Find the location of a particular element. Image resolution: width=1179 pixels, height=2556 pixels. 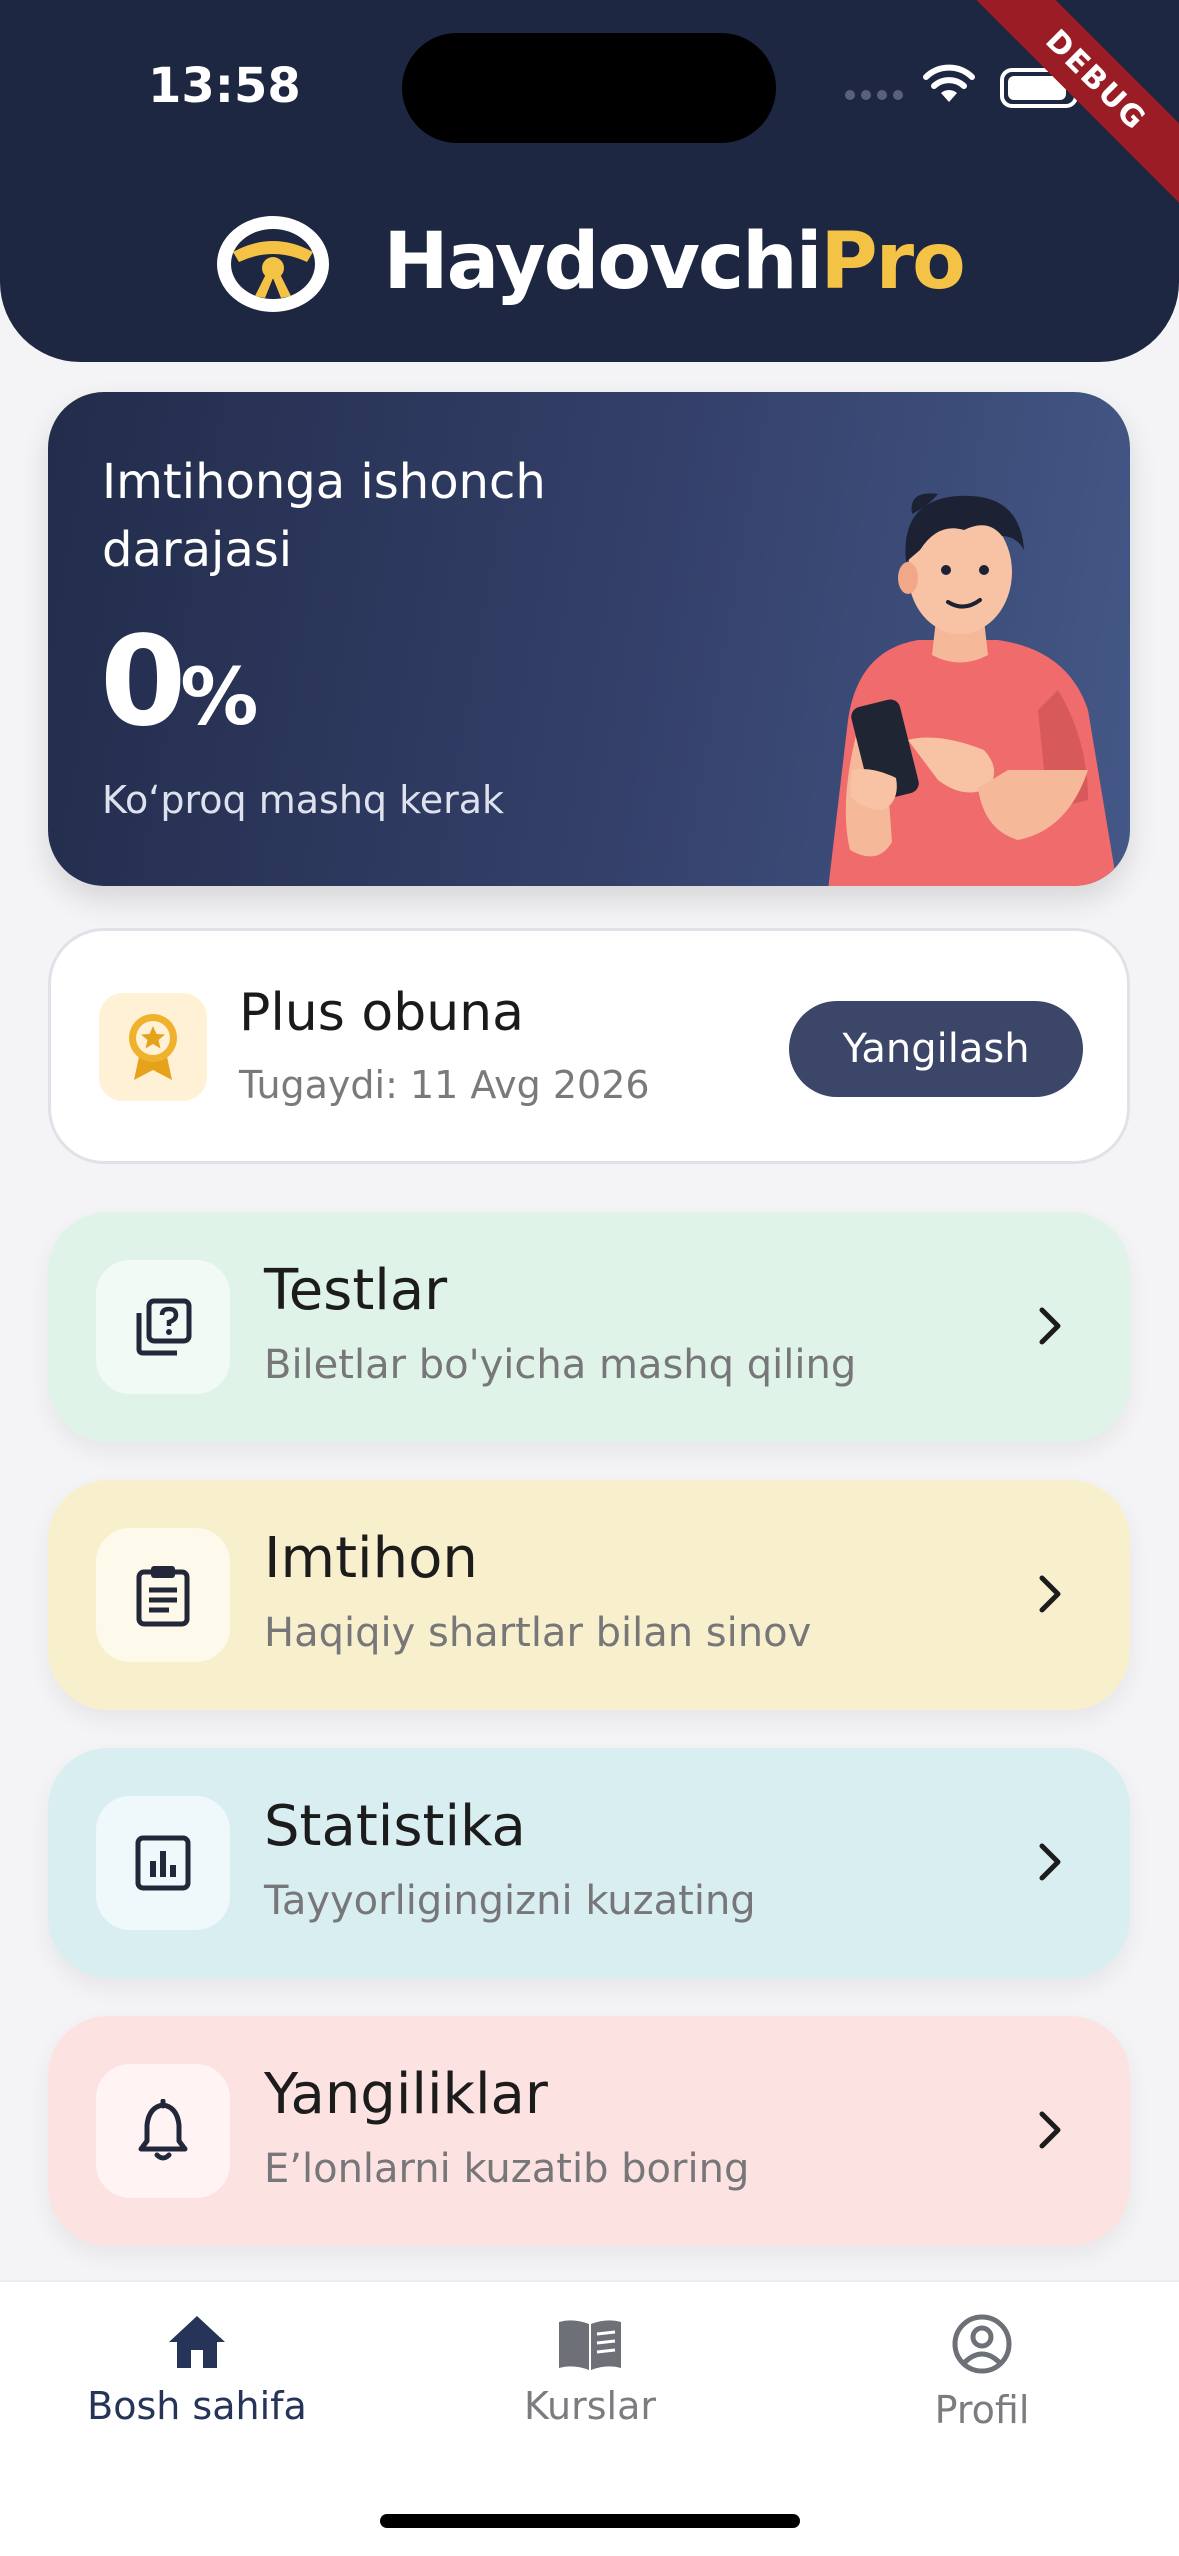

quiz-icon is located at coordinates (163, 1327).